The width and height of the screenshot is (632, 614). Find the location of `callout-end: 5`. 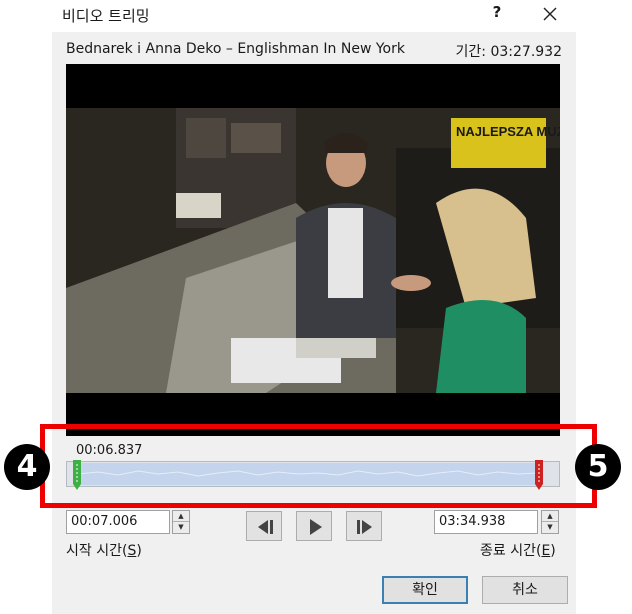

callout-end: 5 is located at coordinates (598, 467).